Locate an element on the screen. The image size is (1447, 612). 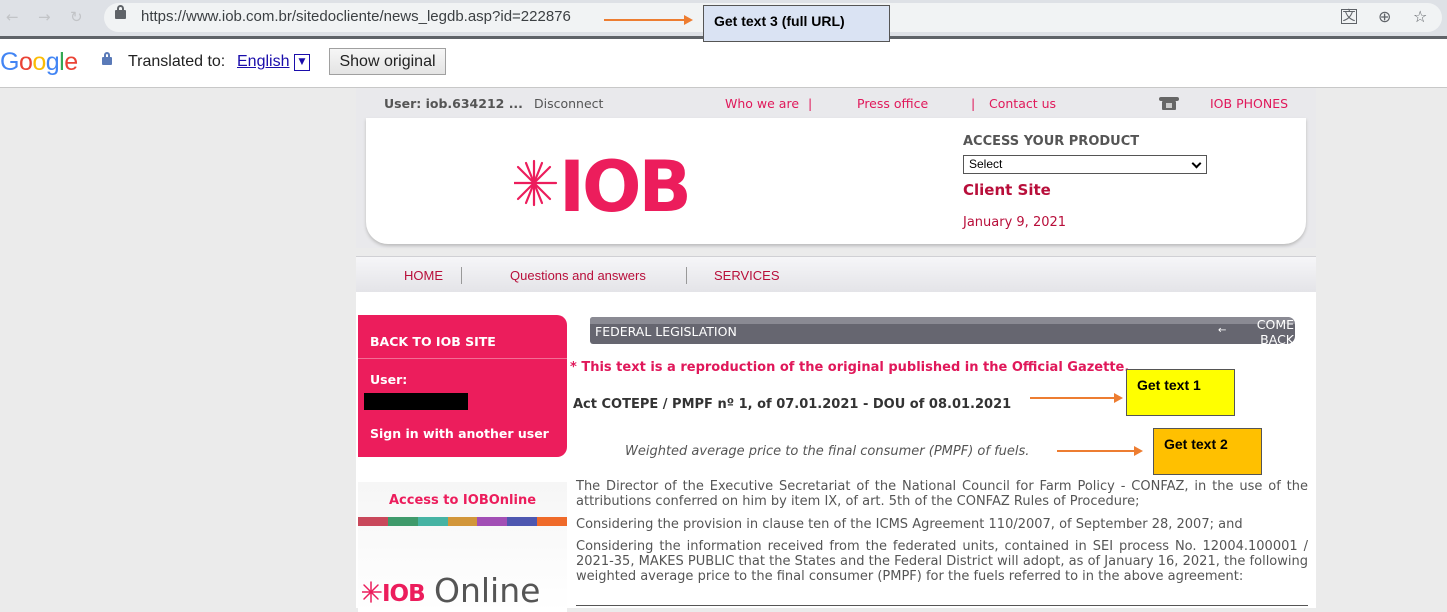
zoom-icon: ⊕ is located at coordinates (1384, 16).